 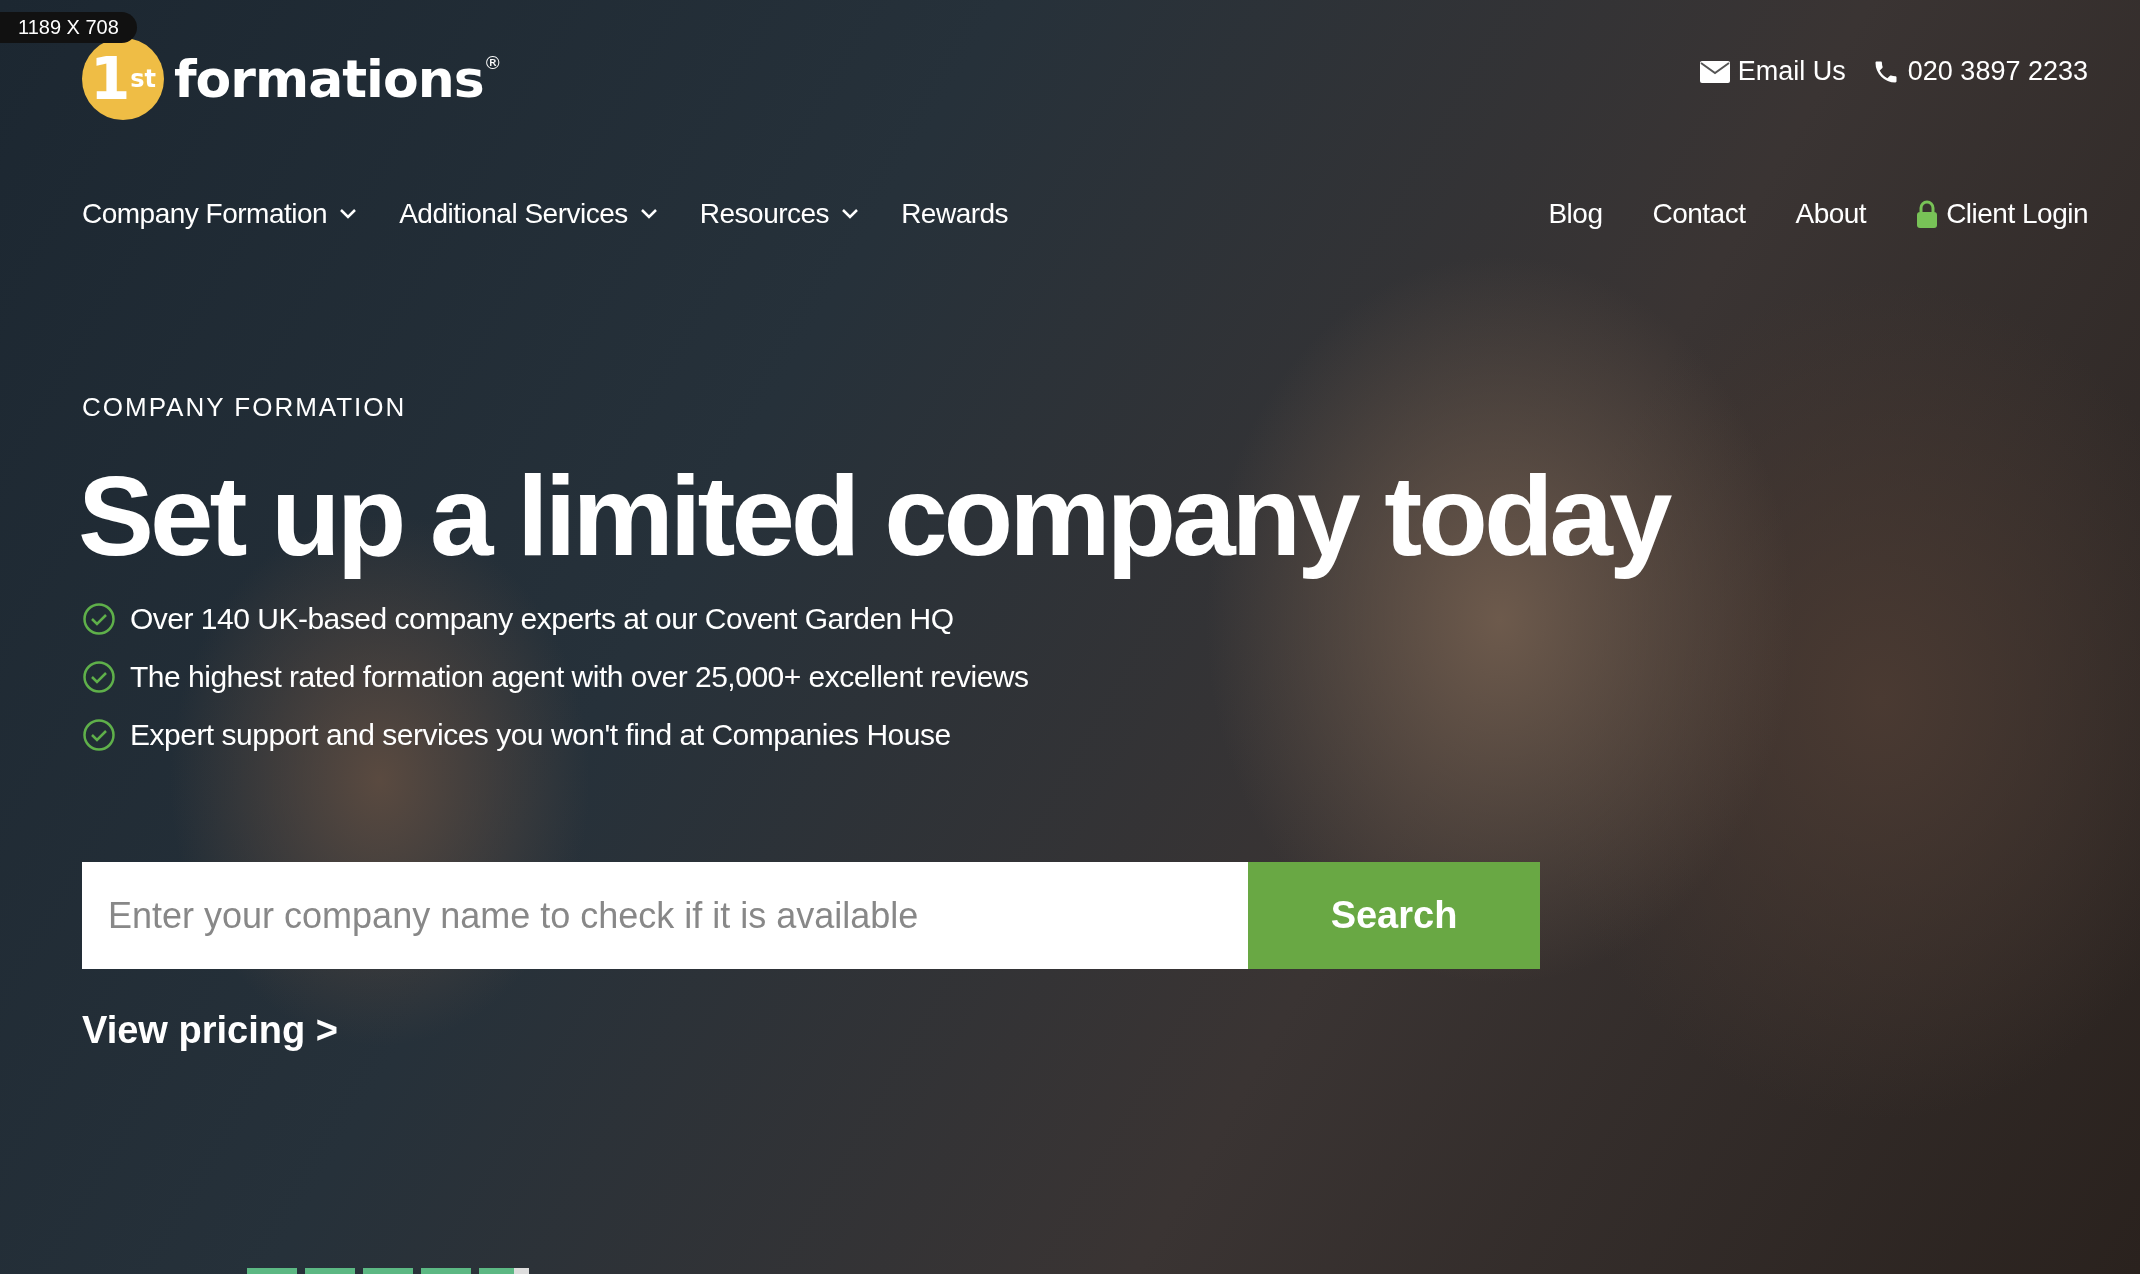 What do you see at coordinates (68, 27) in the screenshot?
I see `size-badge: 1189 X 708` at bounding box center [68, 27].